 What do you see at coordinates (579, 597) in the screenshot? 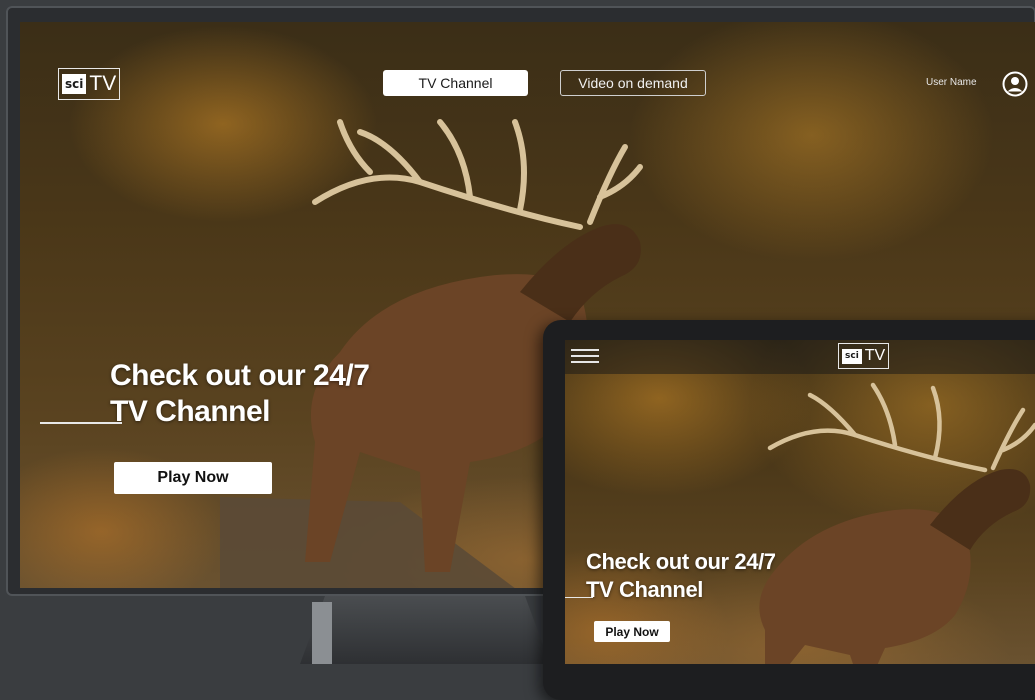
I see `tablet-hero-accent-line` at bounding box center [579, 597].